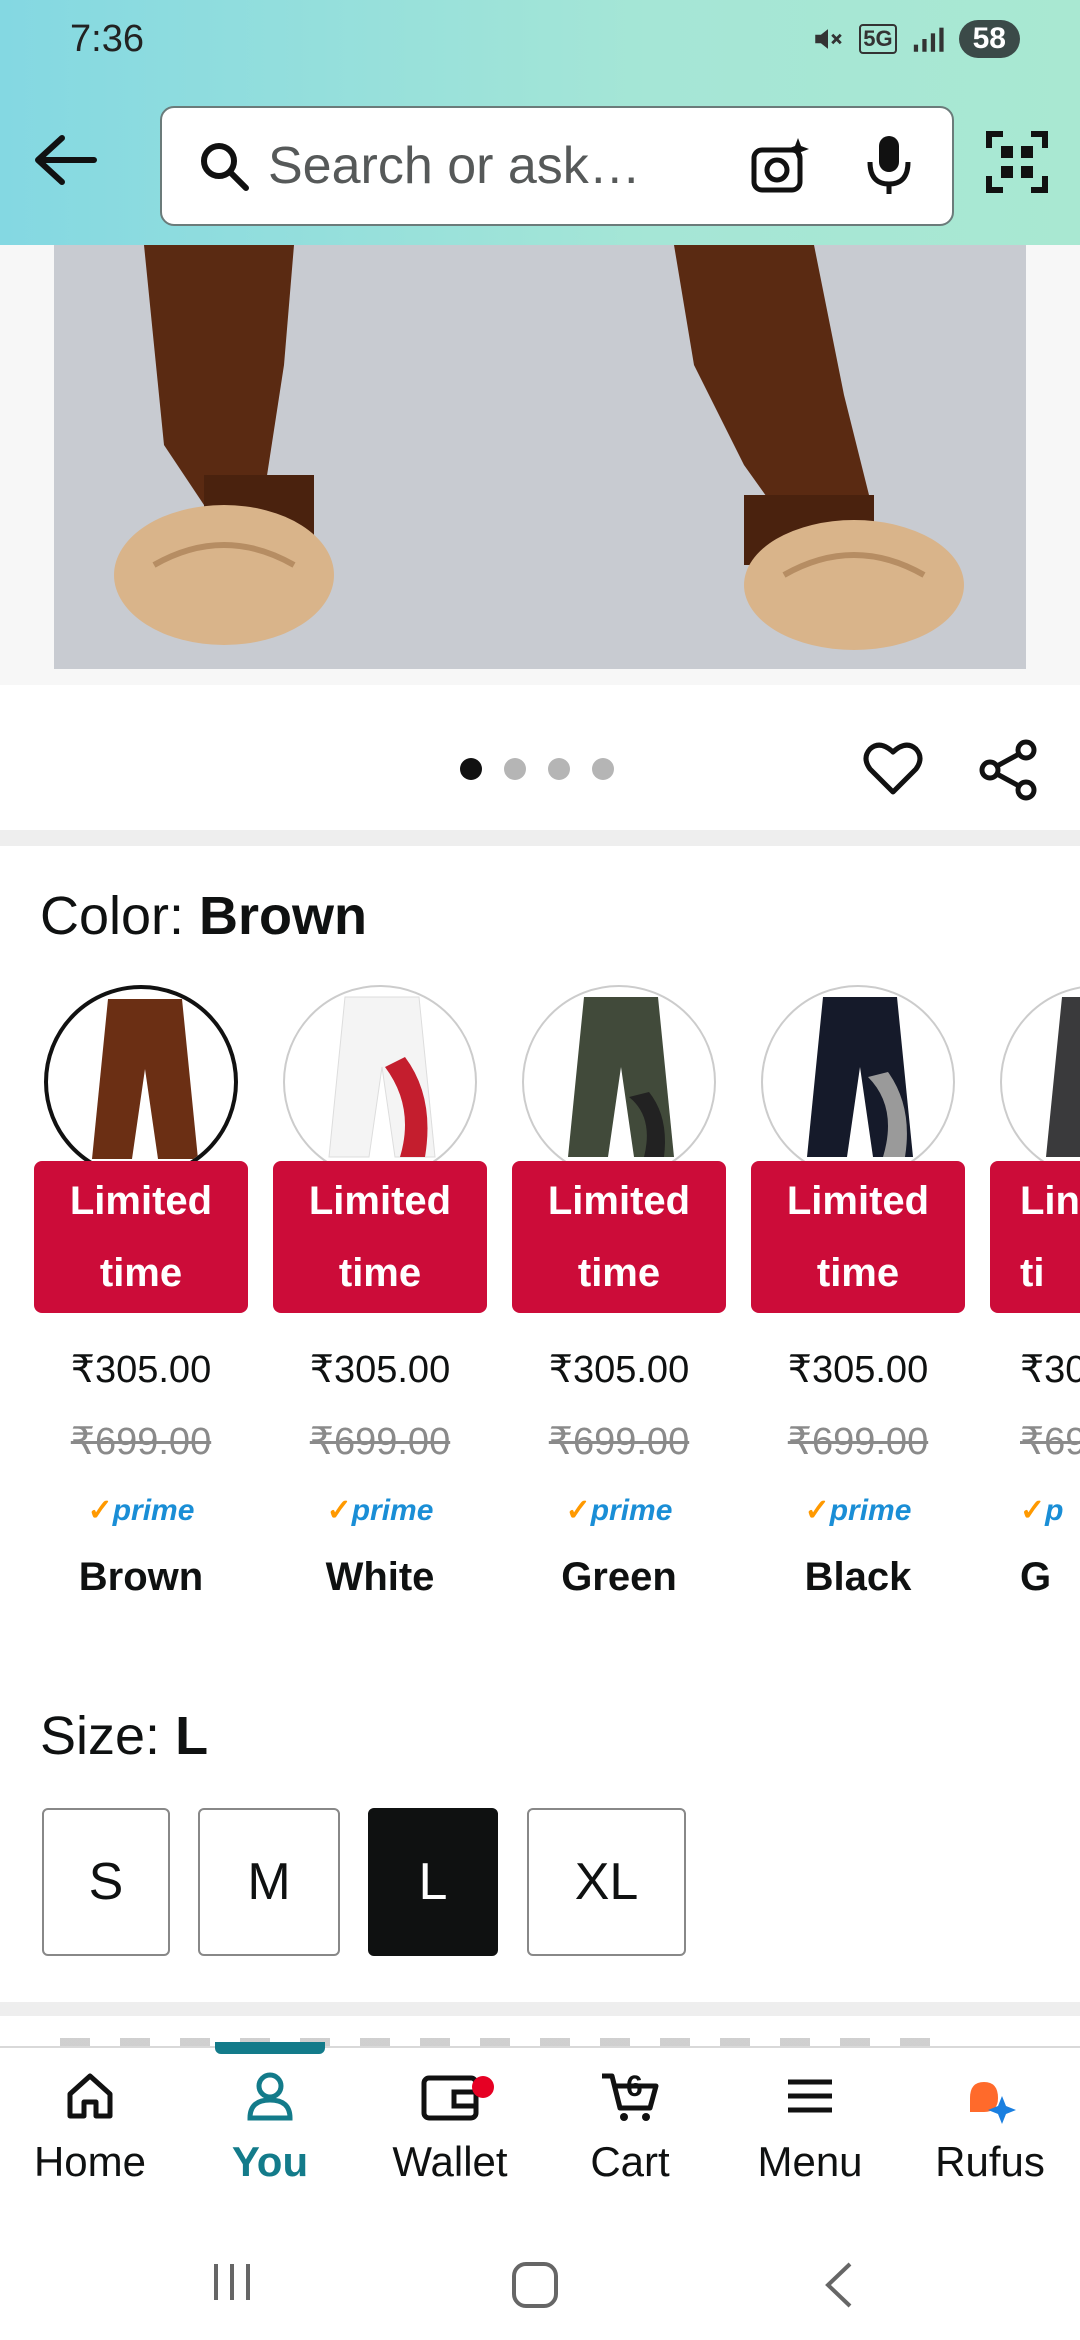 Image resolution: width=1080 pixels, height=2340 pixels. What do you see at coordinates (450, 2161) in the screenshot?
I see `nav-label: Wallet` at bounding box center [450, 2161].